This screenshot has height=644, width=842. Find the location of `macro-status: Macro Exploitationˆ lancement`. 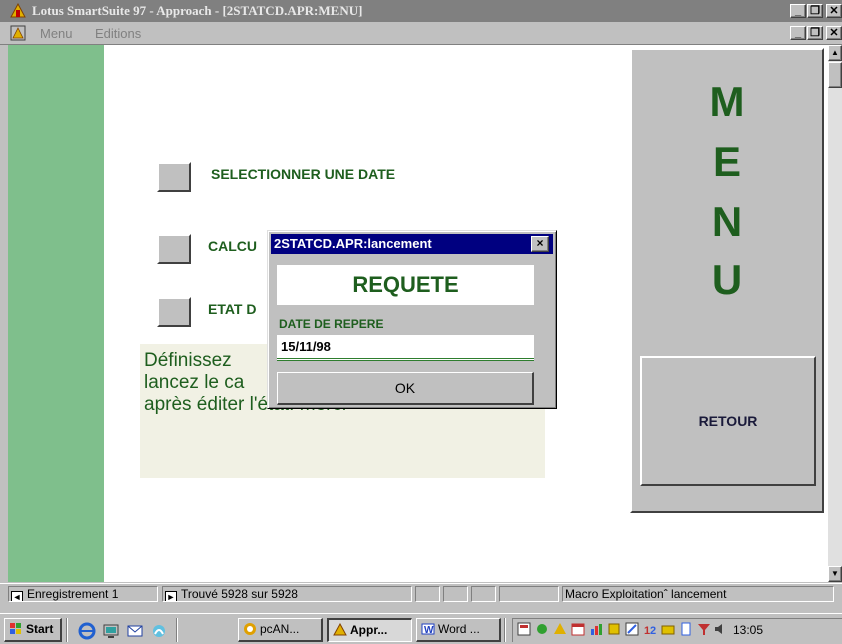

macro-status: Macro Exploitationˆ lancement is located at coordinates (646, 594).